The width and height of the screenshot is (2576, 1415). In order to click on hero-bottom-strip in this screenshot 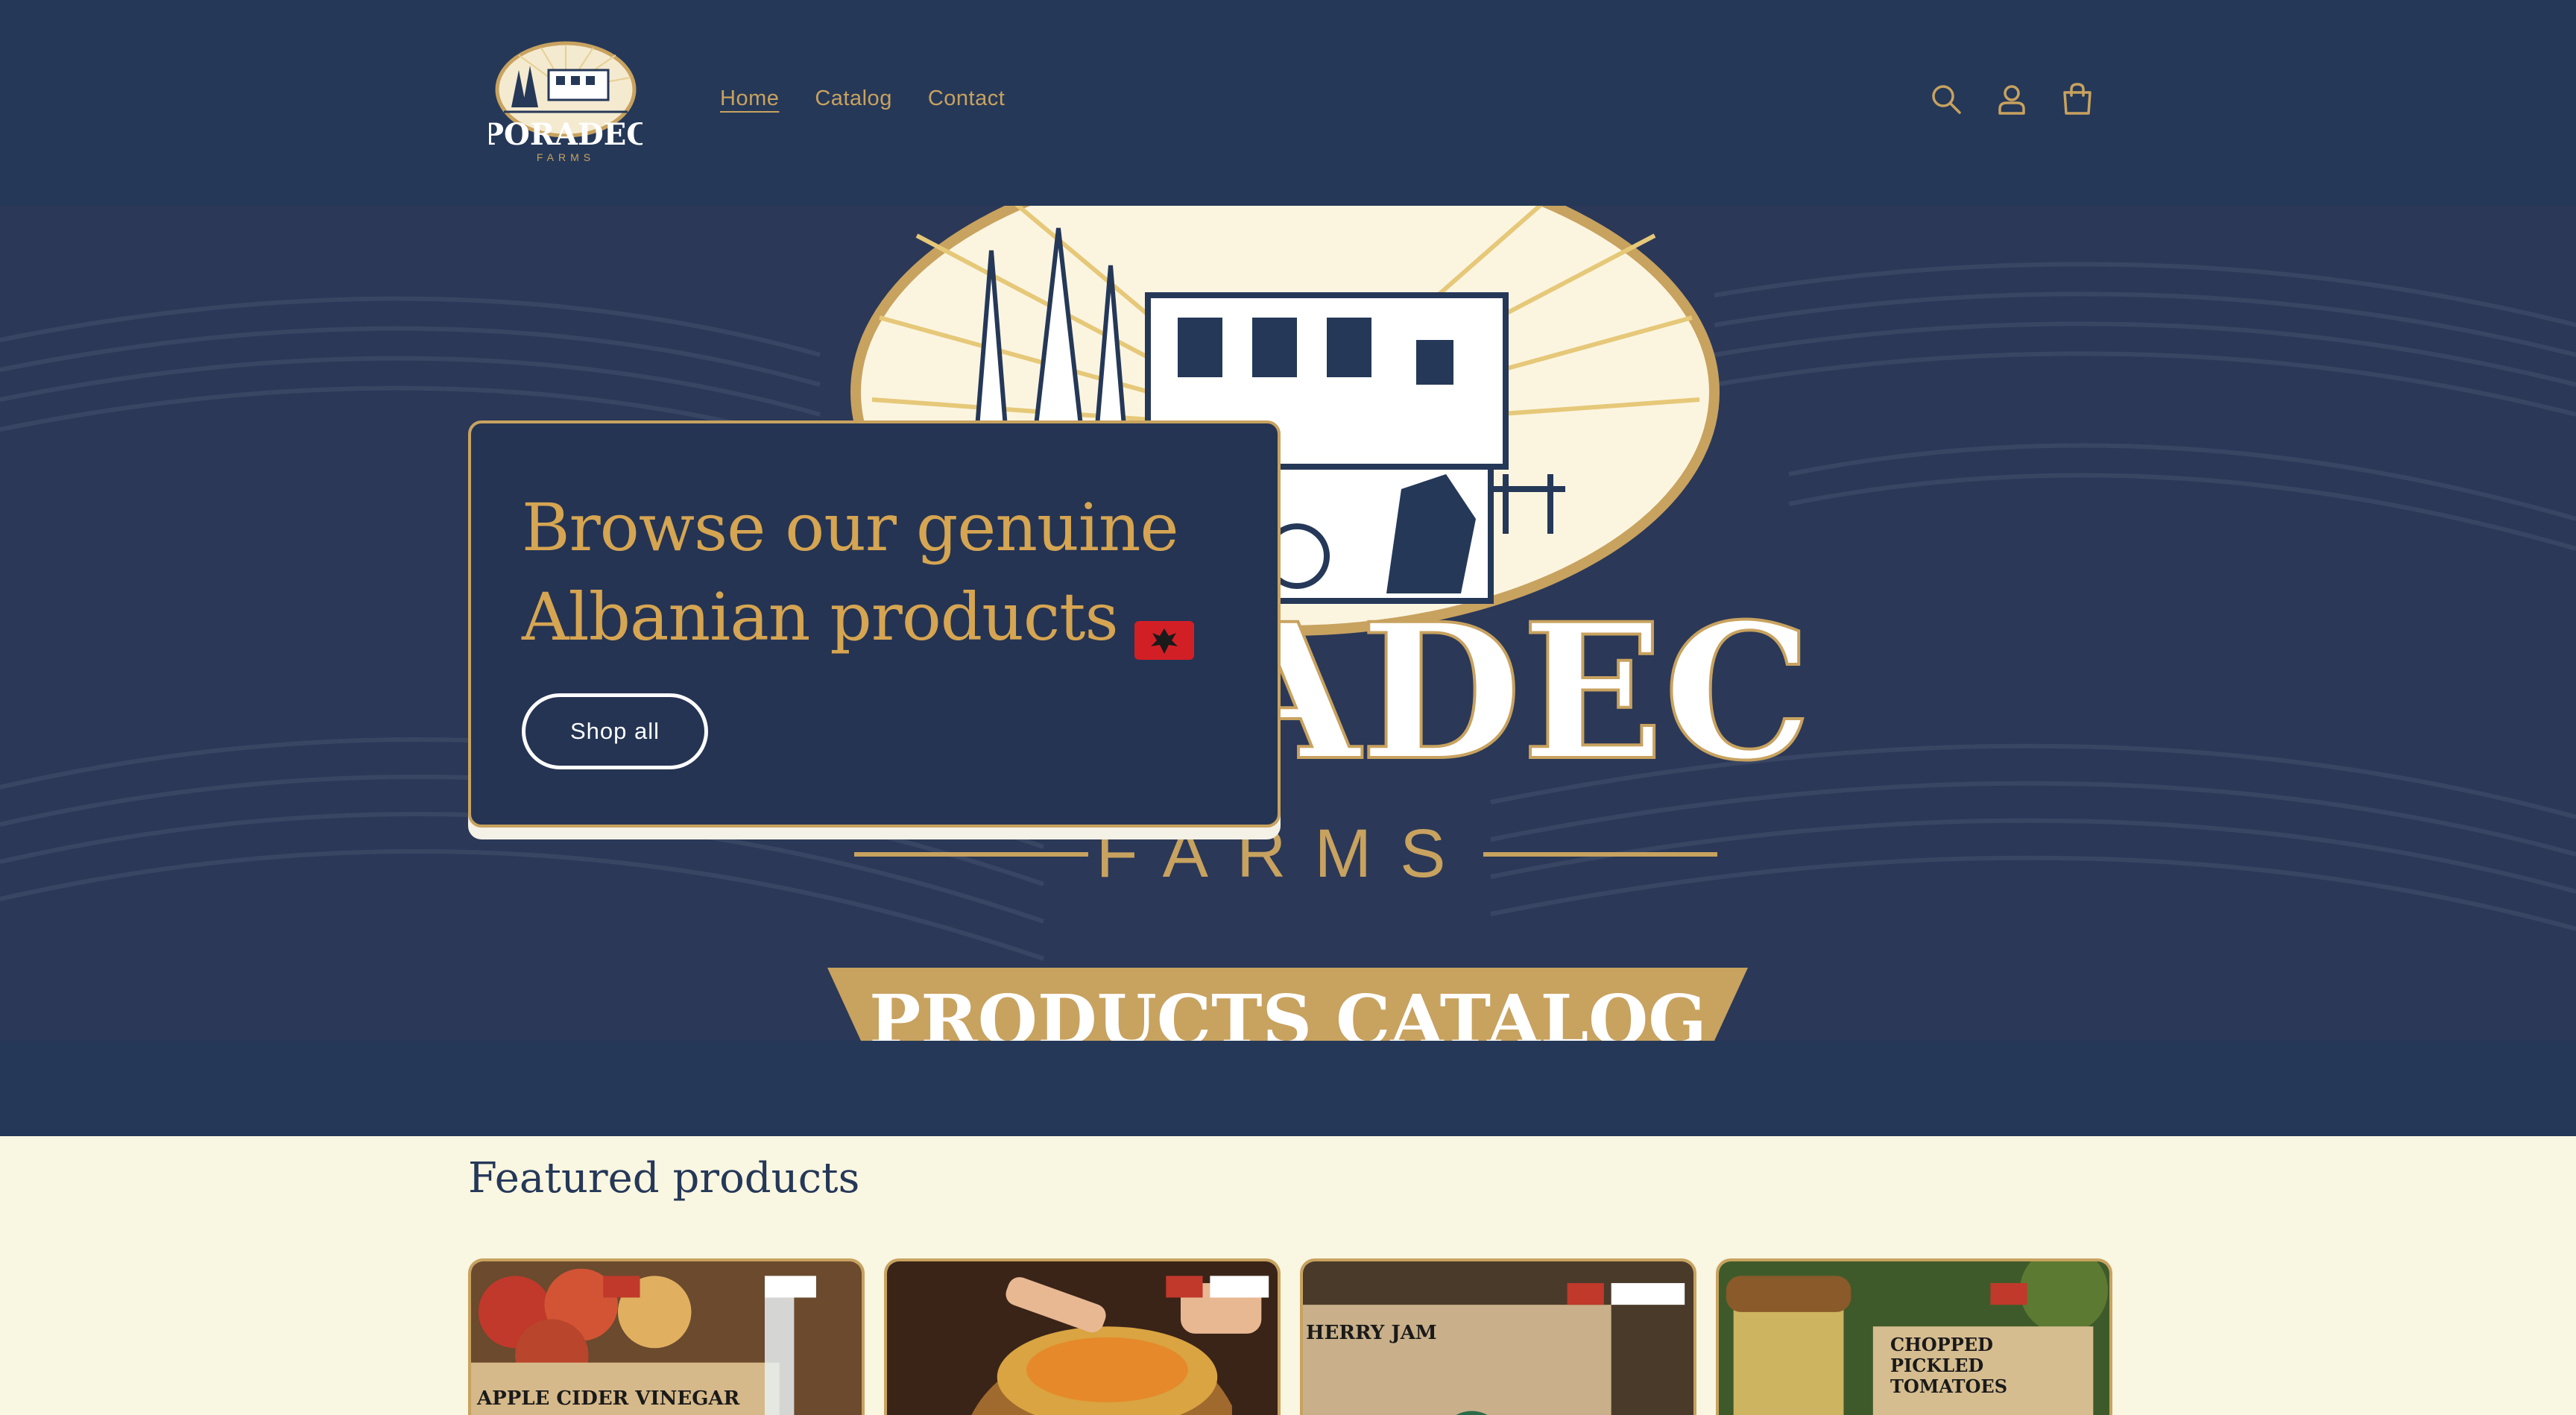, I will do `click(1288, 1088)`.